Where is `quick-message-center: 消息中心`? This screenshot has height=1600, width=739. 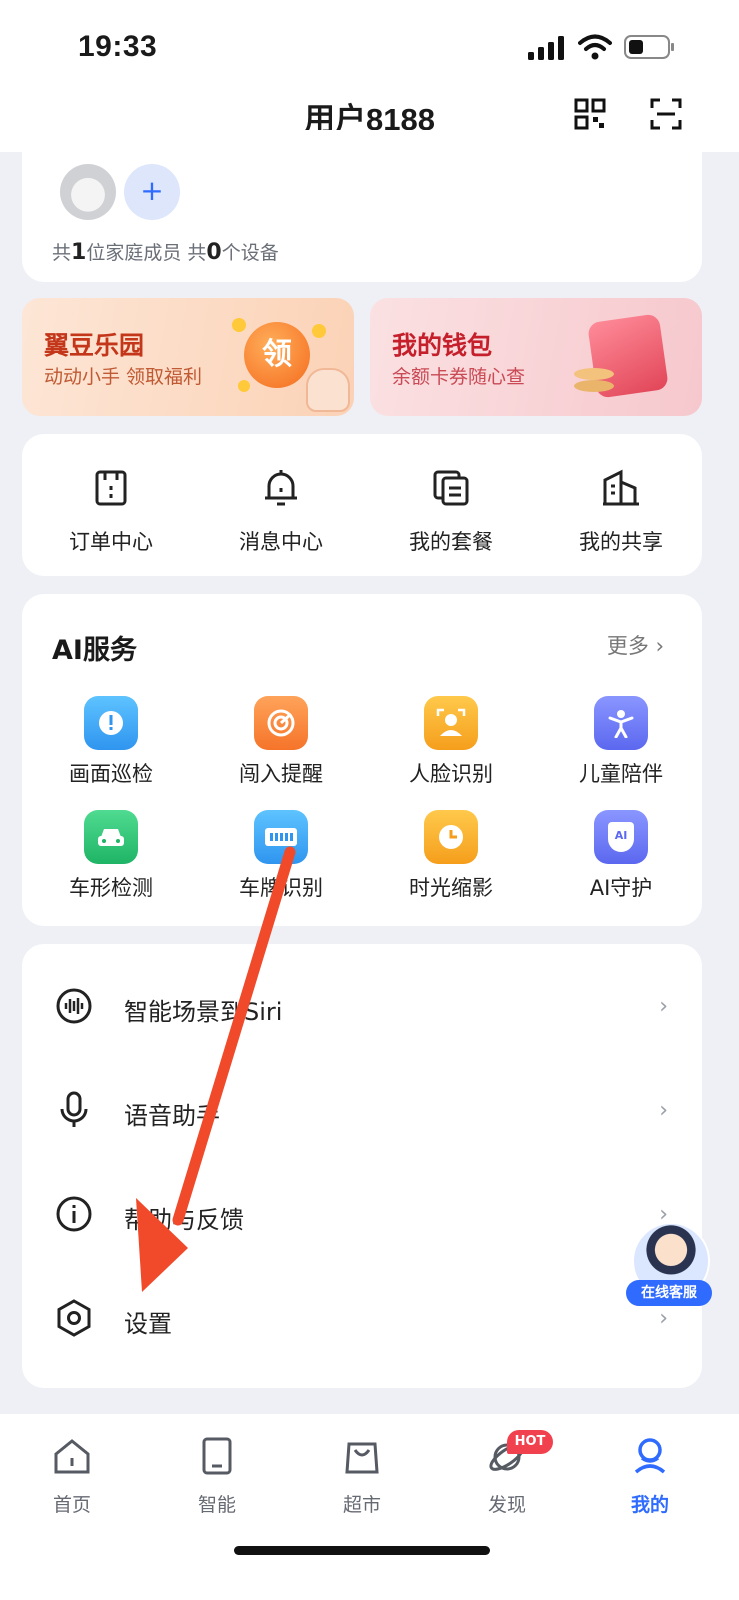 quick-message-center: 消息中心 is located at coordinates (281, 512).